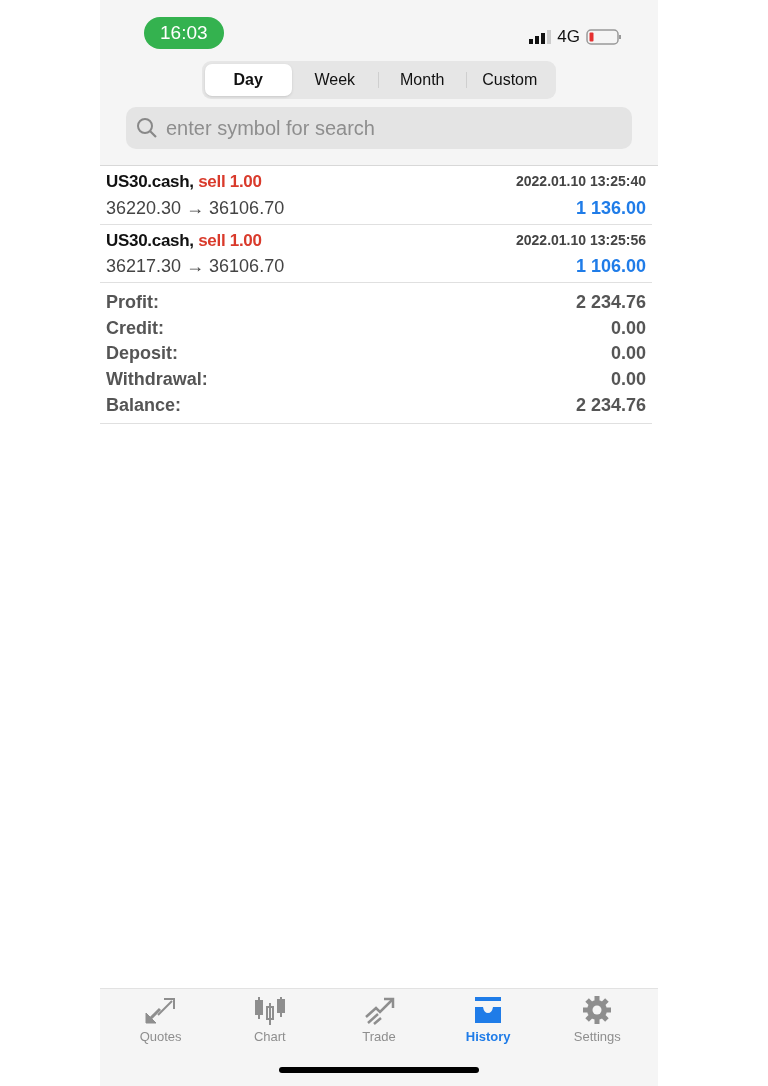  Describe the element at coordinates (334, 80) in the screenshot. I see `period-tab: Week` at that location.